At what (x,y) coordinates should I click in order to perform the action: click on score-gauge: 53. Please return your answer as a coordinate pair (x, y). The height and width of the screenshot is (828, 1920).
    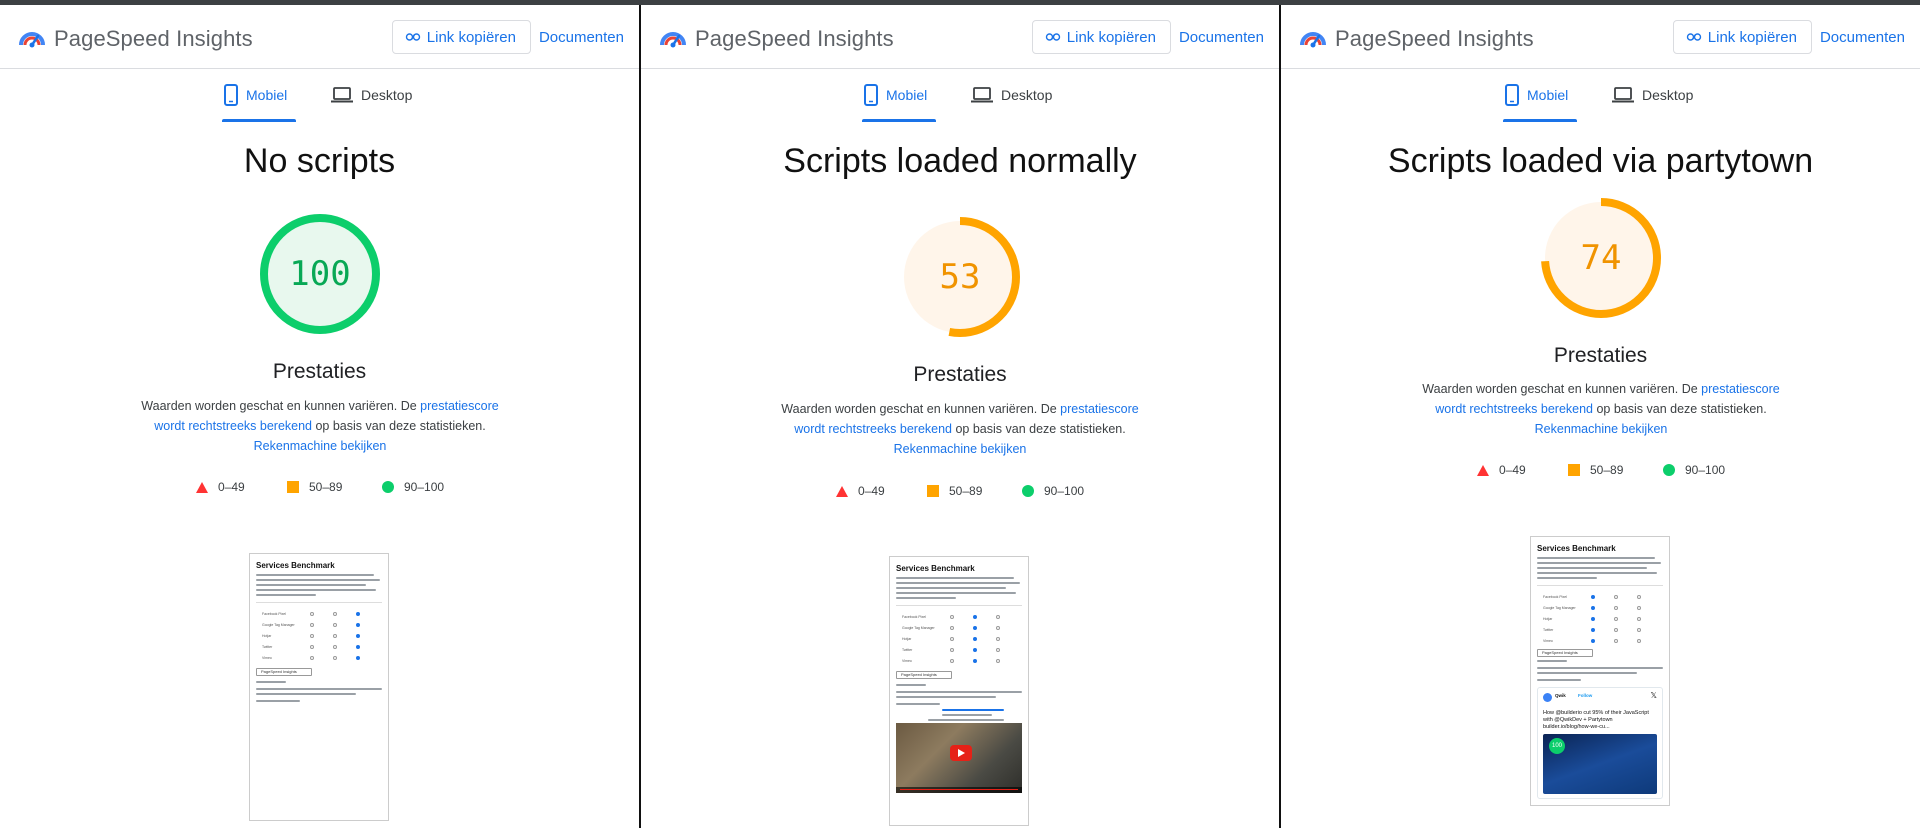
    Looking at the image, I should click on (960, 277).